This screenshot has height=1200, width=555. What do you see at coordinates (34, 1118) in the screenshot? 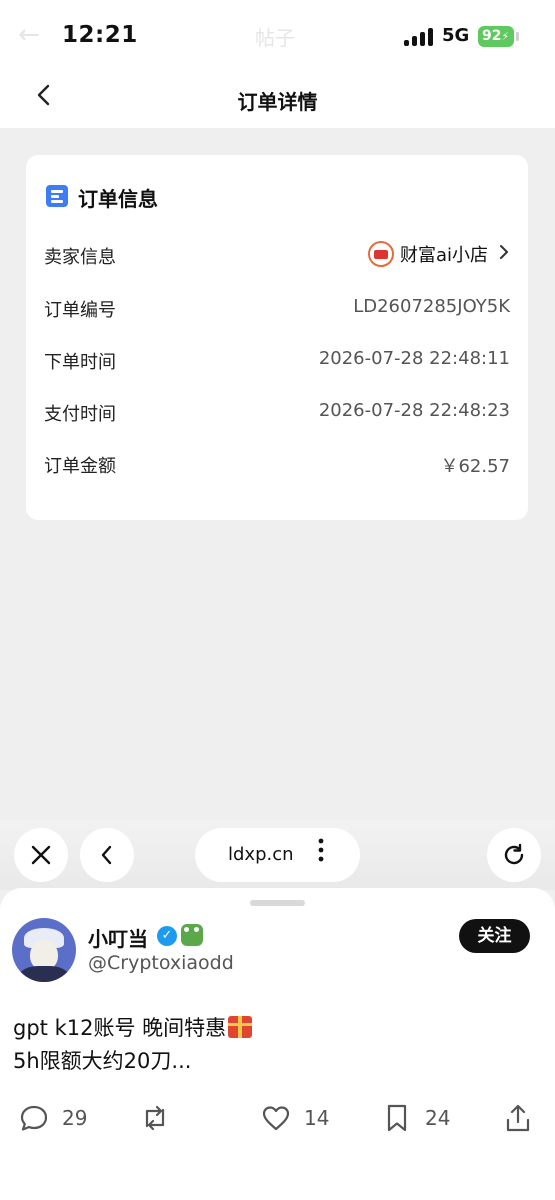
I see `reply-icon` at bounding box center [34, 1118].